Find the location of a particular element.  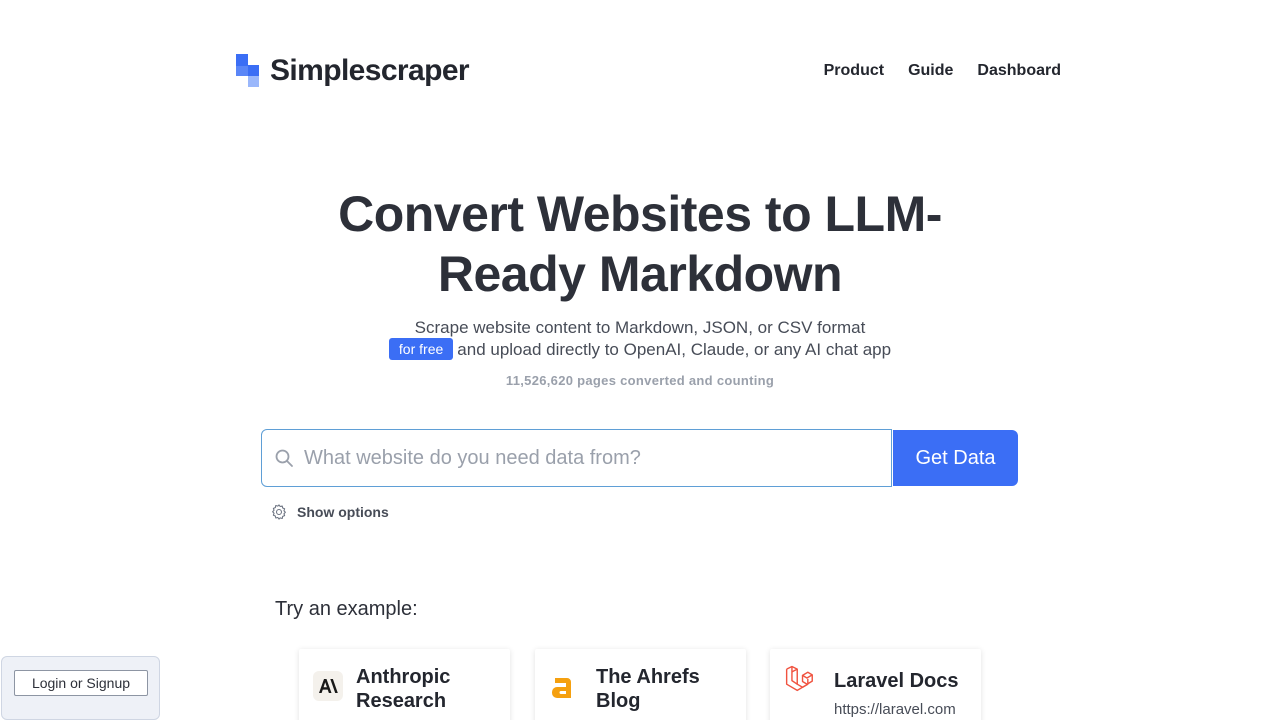

url-input is located at coordinates (584, 458).